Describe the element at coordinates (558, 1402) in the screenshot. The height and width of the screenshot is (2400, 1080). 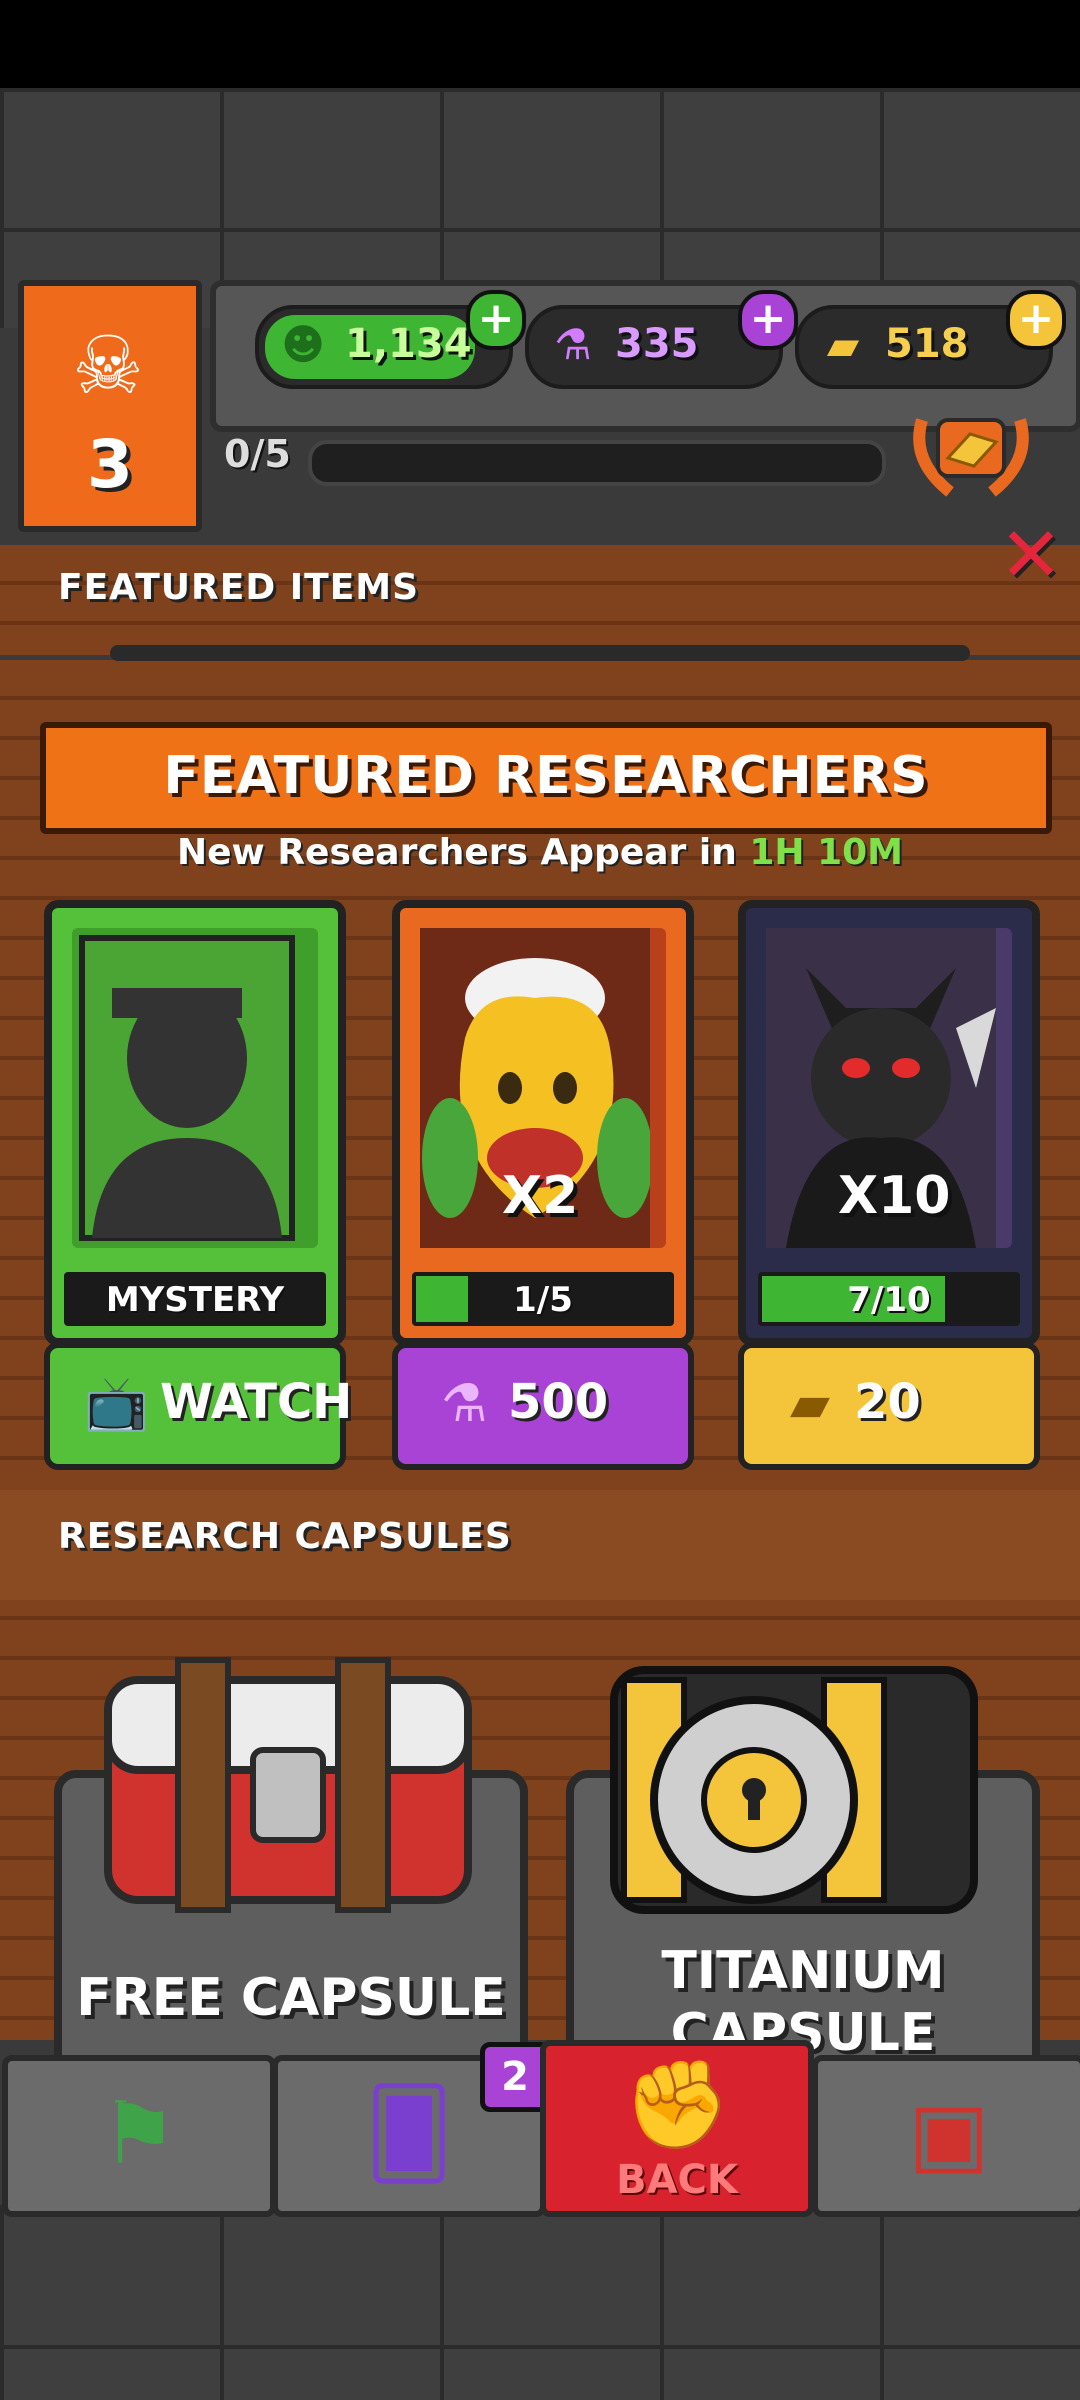
I see `buy-pepper-price: 500` at that location.